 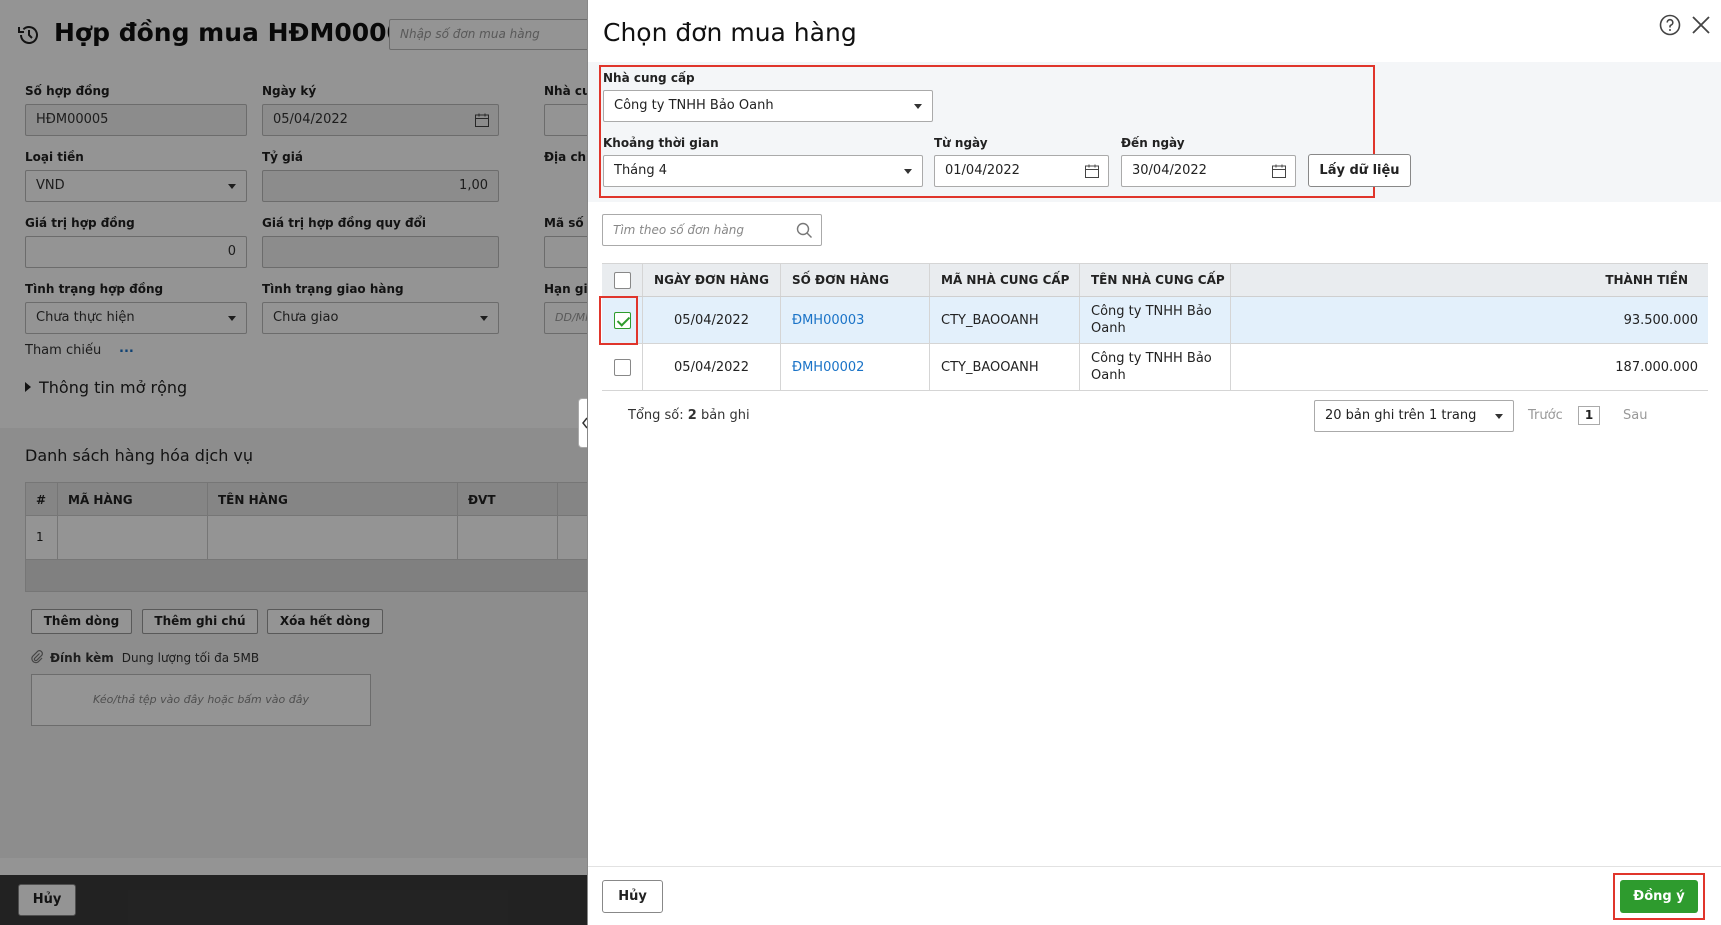 I want to click on select-all-cell, so click(x=622, y=280).